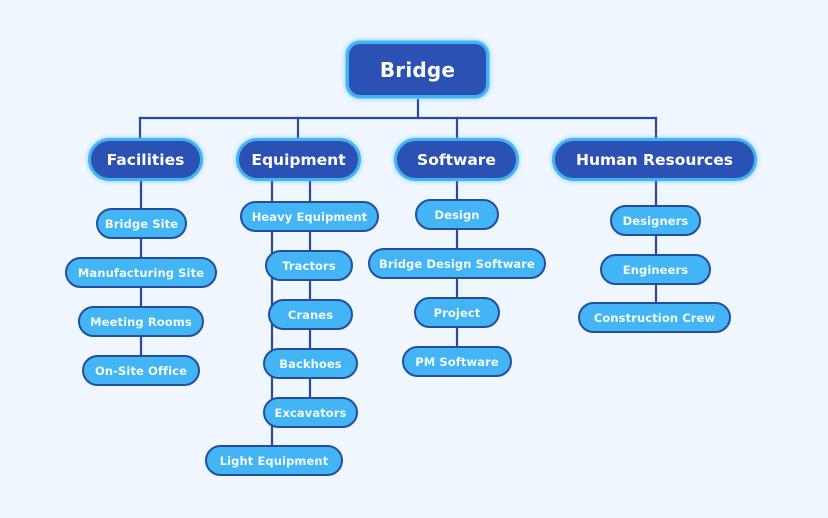  I want to click on node-engineers: Engineers, so click(655, 269).